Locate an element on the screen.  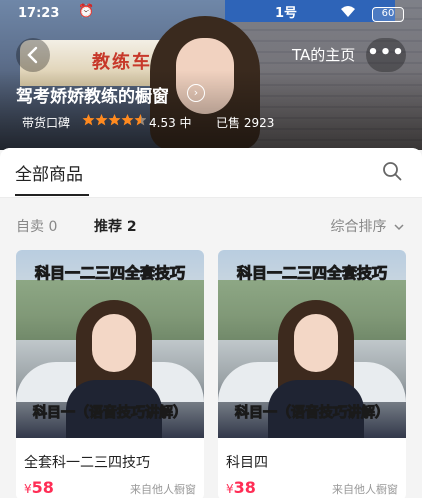
filter-bar: 自卖 0 推荐 2 综合排序 is located at coordinates (211, 223).